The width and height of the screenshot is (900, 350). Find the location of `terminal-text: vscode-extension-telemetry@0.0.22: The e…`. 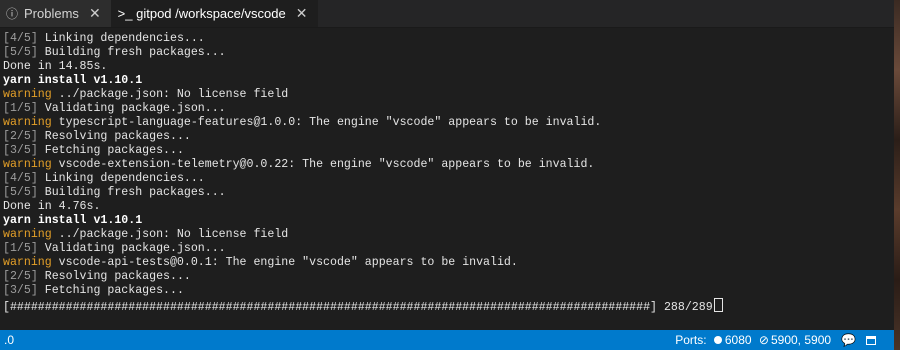

terminal-text: vscode-extension-telemetry@0.0.22: The e… is located at coordinates (323, 164).